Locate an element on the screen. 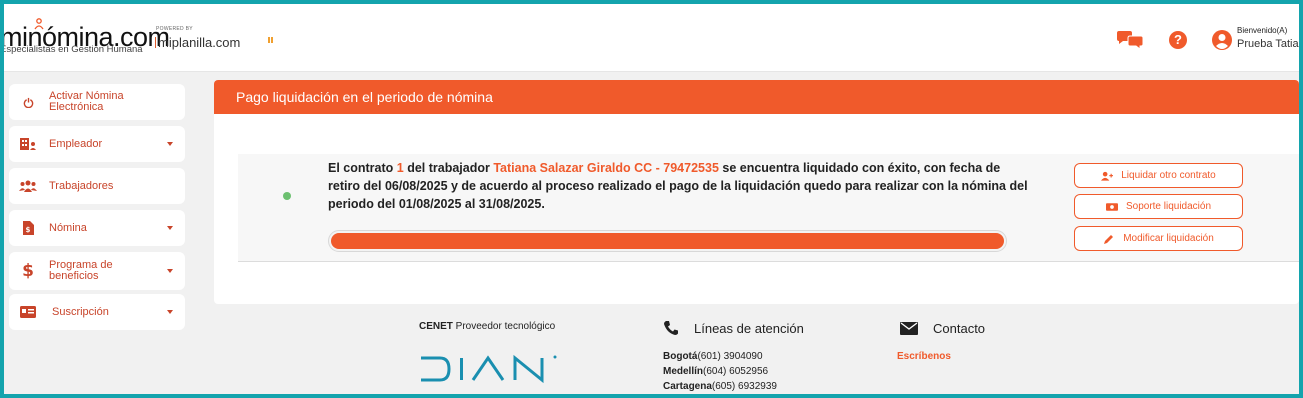  sidebar-item-activate-electronic-payroll: Activar Nómina Electrónica is located at coordinates (97, 102).